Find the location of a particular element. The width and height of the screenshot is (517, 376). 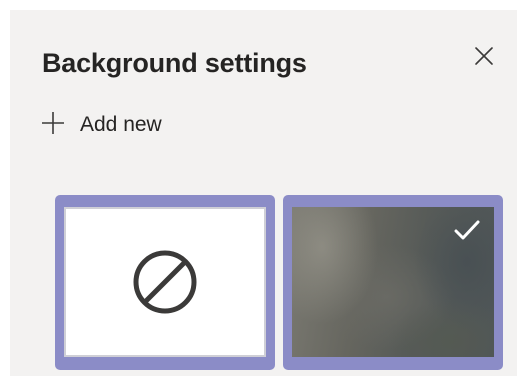

close-icon is located at coordinates (484, 56).